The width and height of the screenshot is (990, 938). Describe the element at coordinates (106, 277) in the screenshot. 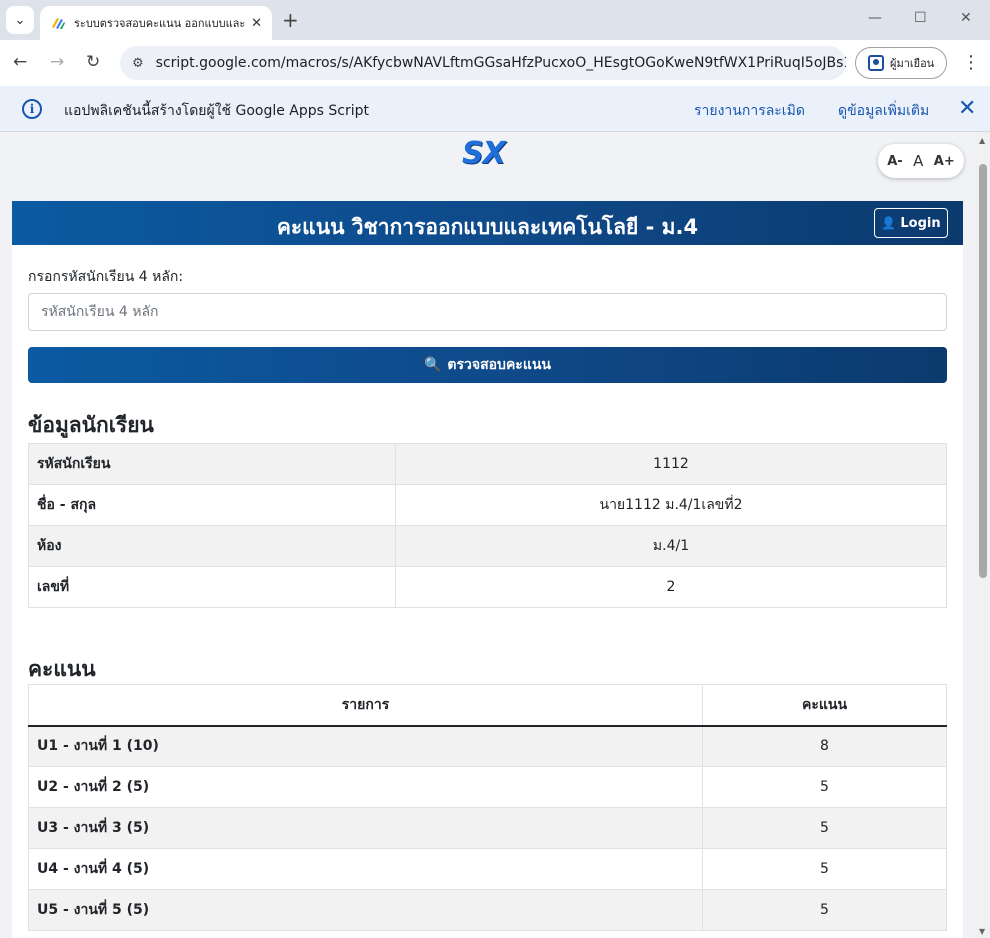

I see `student-id-label: กรอกรหัสนักเรียน 4 หลัก:` at that location.